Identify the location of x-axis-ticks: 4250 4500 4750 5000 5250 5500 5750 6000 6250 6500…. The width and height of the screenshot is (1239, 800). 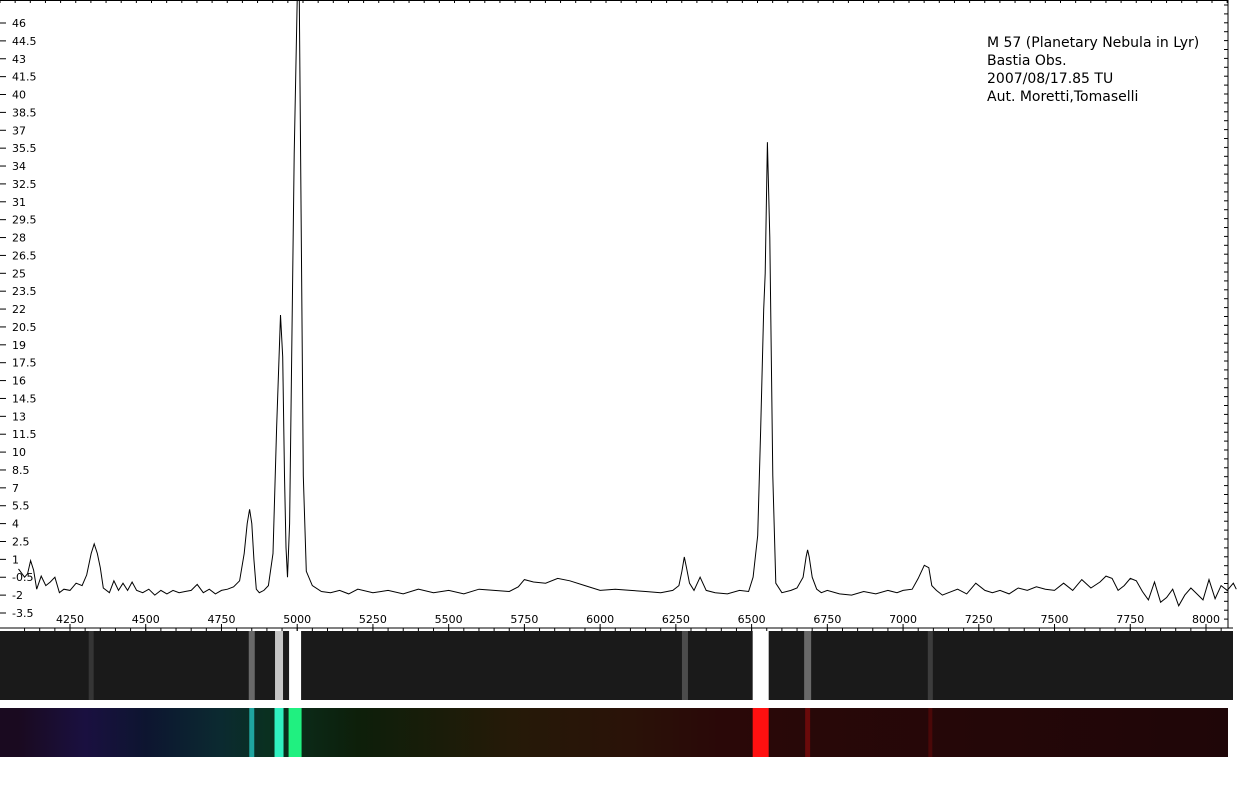
(623, 622).